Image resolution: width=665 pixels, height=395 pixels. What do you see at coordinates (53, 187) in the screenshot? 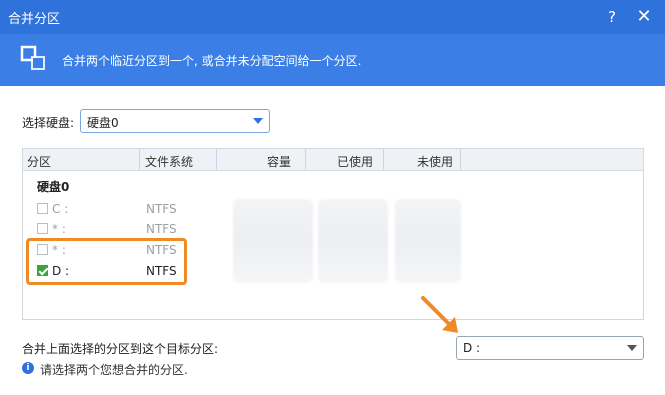
I see `disk-group-label: 硬盘0` at bounding box center [53, 187].